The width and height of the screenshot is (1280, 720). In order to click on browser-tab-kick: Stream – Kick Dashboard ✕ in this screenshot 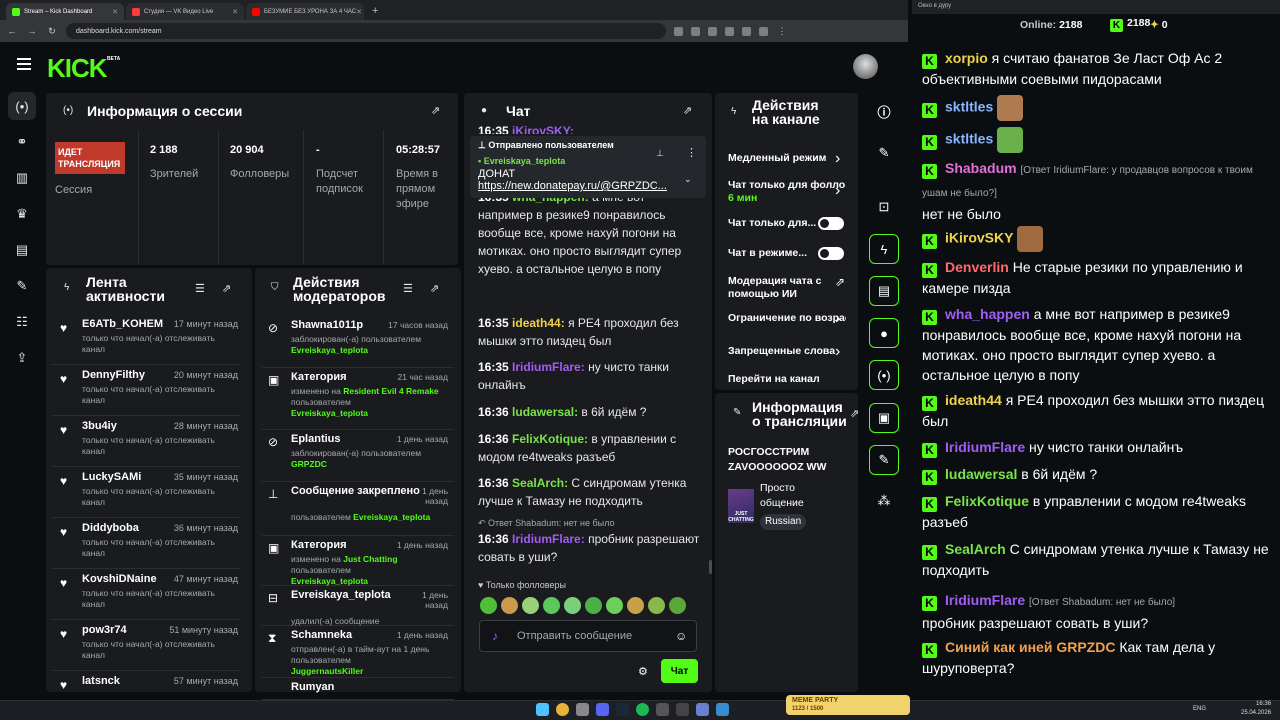, I will do `click(65, 11)`.